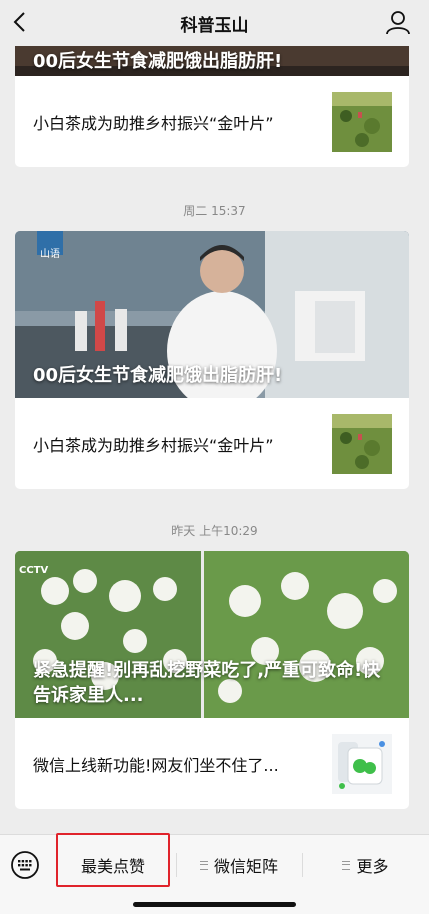 The height and width of the screenshot is (914, 429). I want to click on article-cover-partial: 00后女生节食减肥饿出脂肪肝!, so click(212, 61).